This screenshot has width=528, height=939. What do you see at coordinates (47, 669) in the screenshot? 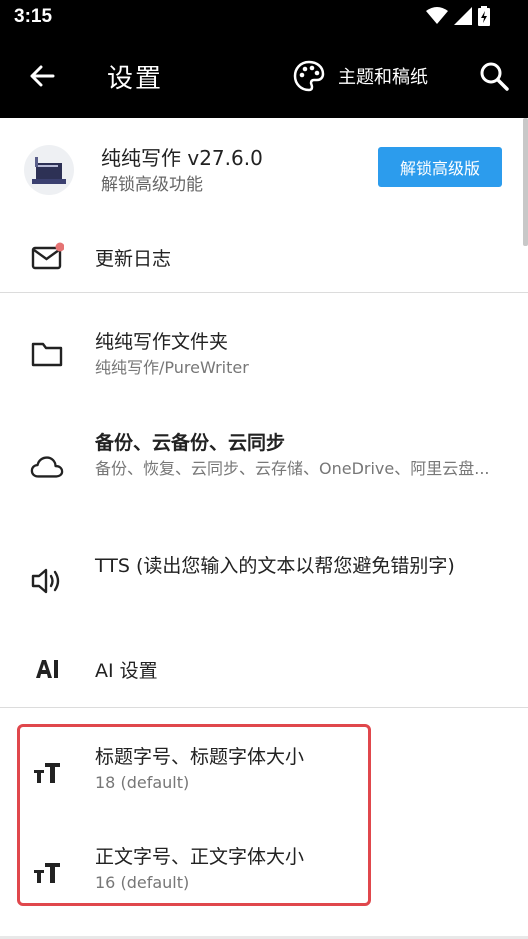
I see `ai-icon` at bounding box center [47, 669].